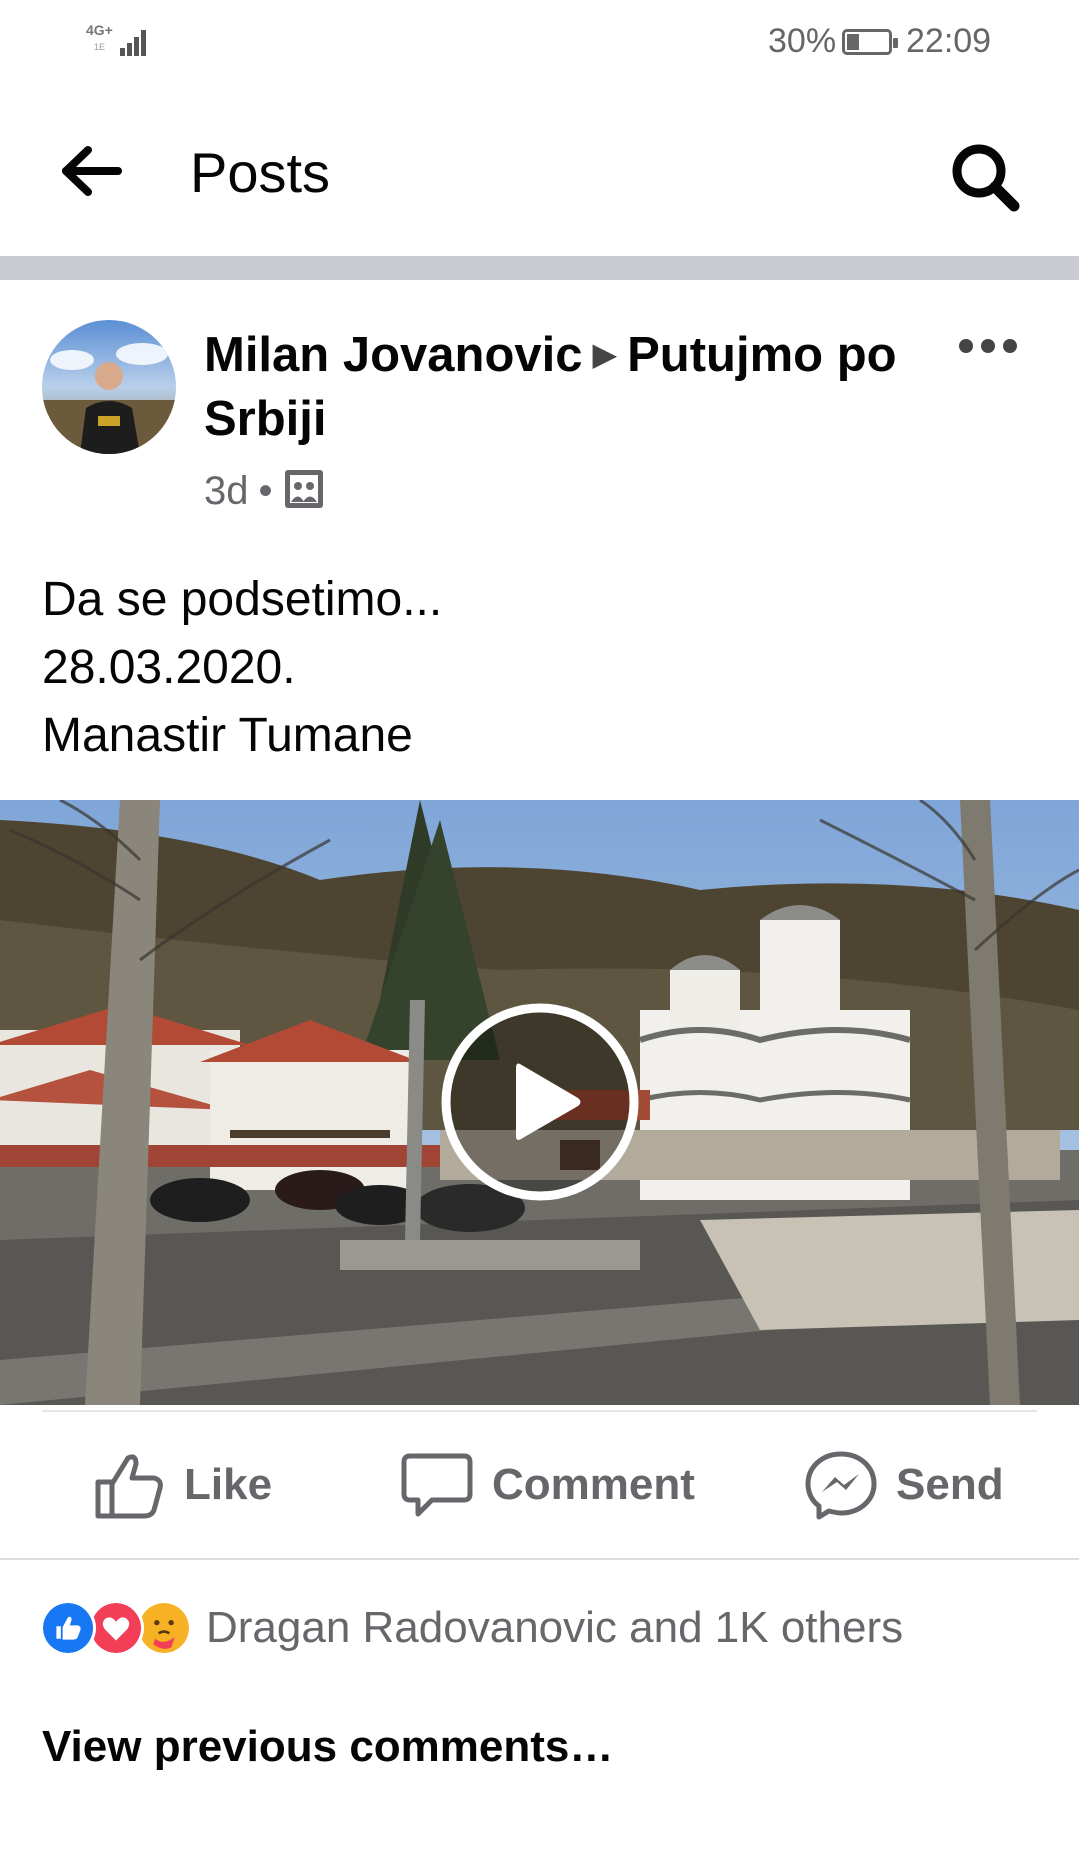 Image resolution: width=1079 pixels, height=1863 pixels. Describe the element at coordinates (100, 47) in the screenshot. I see `network-subtype: 1E` at that location.